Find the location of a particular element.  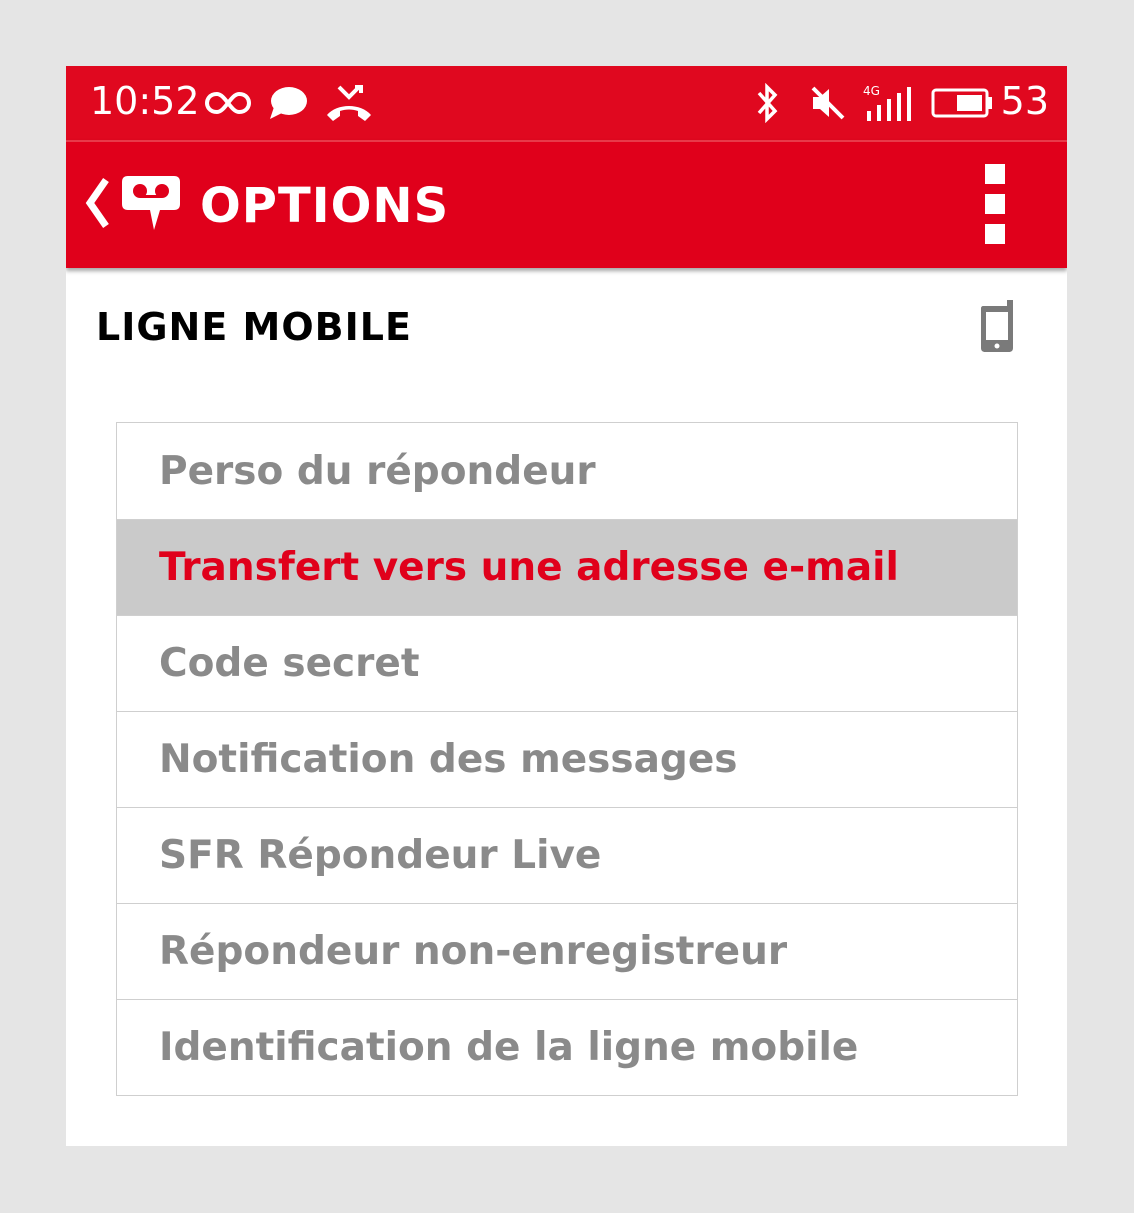

chevron-left-icon is located at coordinates (97, 205).